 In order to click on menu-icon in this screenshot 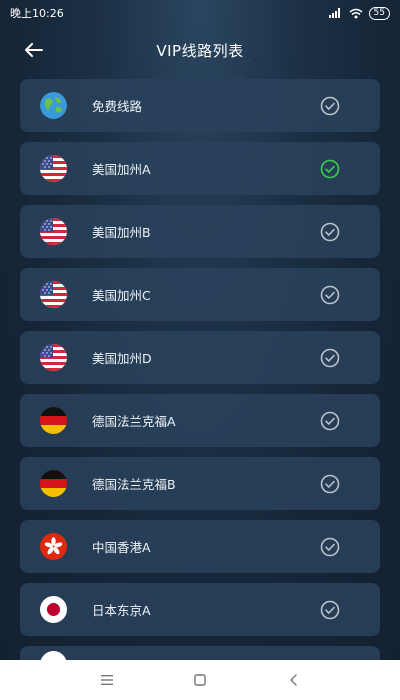, I will do `click(106, 680)`.